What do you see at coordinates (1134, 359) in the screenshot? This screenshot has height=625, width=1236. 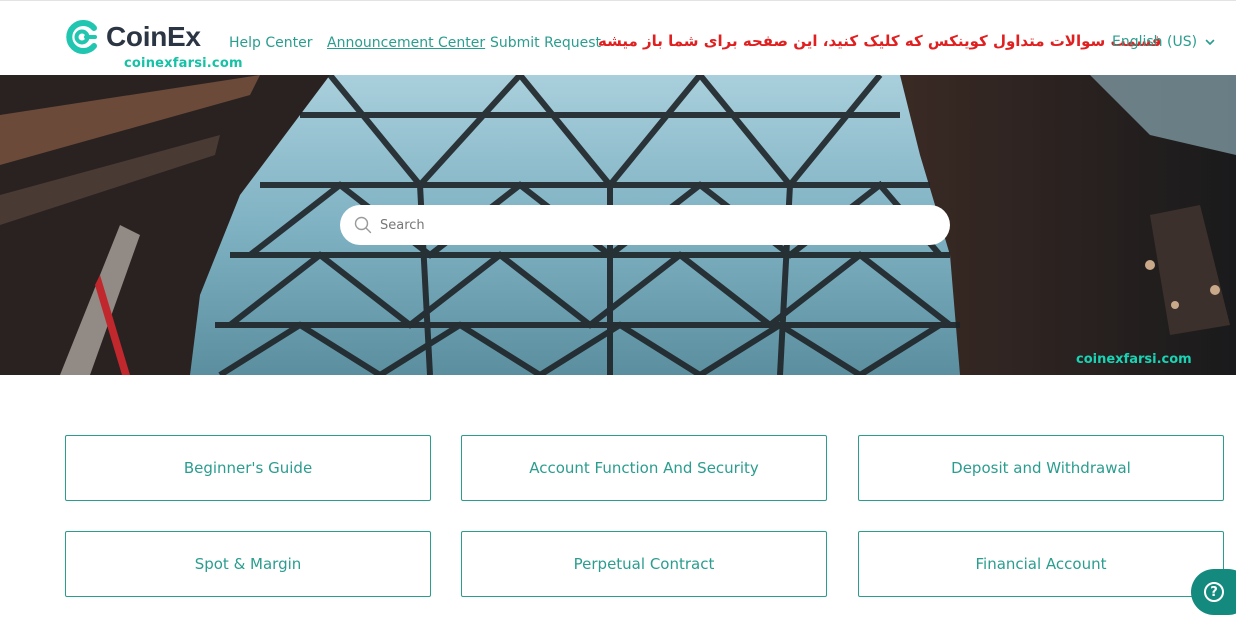 I see `hero-watermark: coinexfarsi.com` at bounding box center [1134, 359].